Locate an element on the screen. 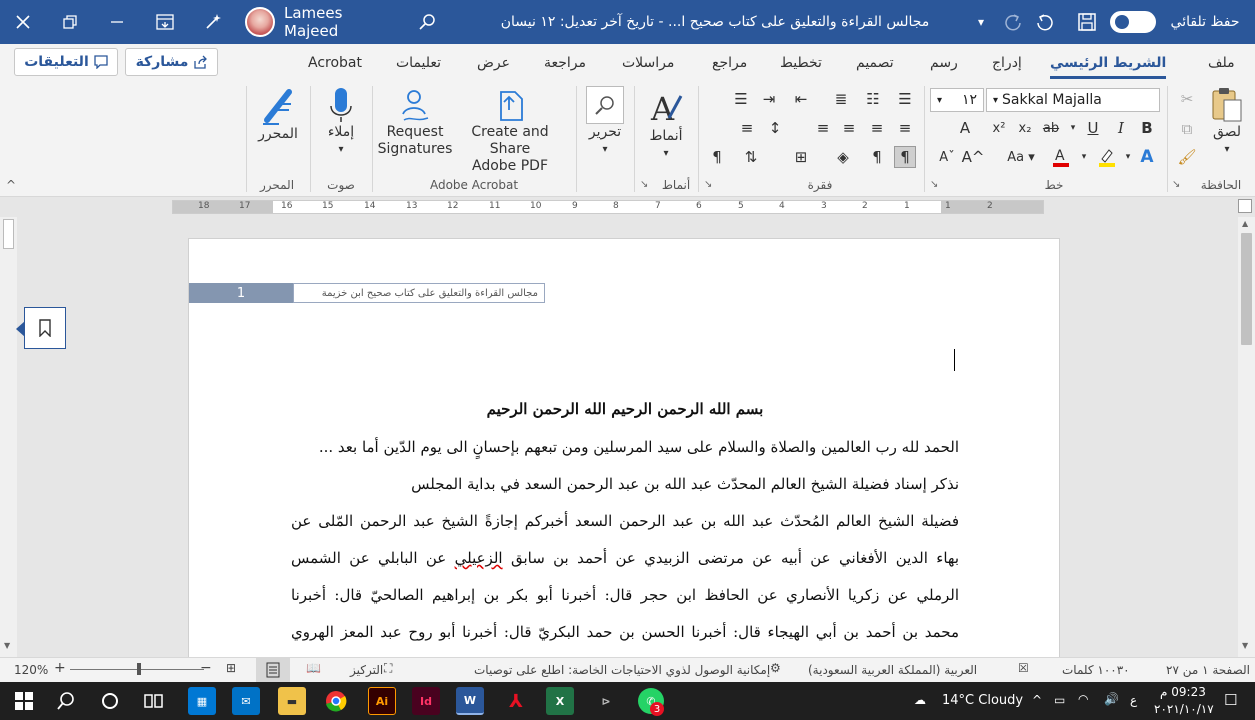 The width and height of the screenshot is (1255, 720). underline-dropdown-icon: ▾ is located at coordinates (1073, 128).